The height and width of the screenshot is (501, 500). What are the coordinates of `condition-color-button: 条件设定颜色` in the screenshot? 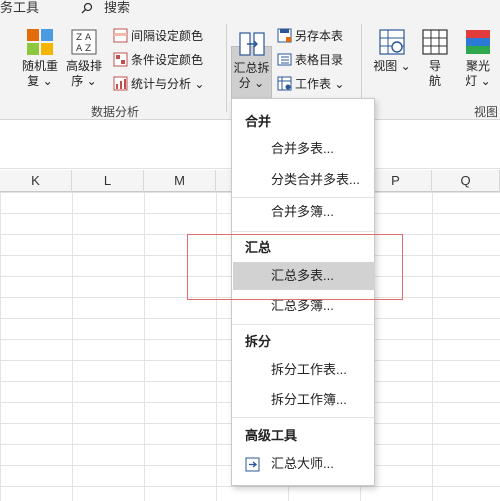 It's located at (158, 62).